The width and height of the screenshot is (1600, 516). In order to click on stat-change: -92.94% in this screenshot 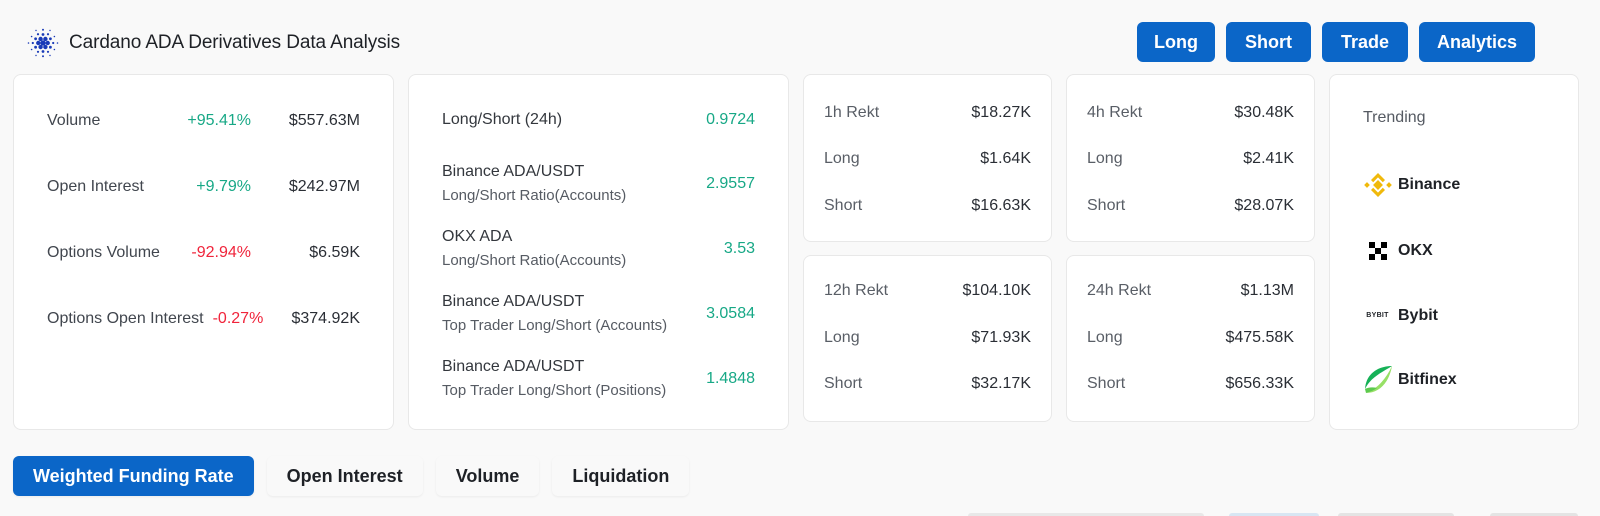, I will do `click(221, 252)`.